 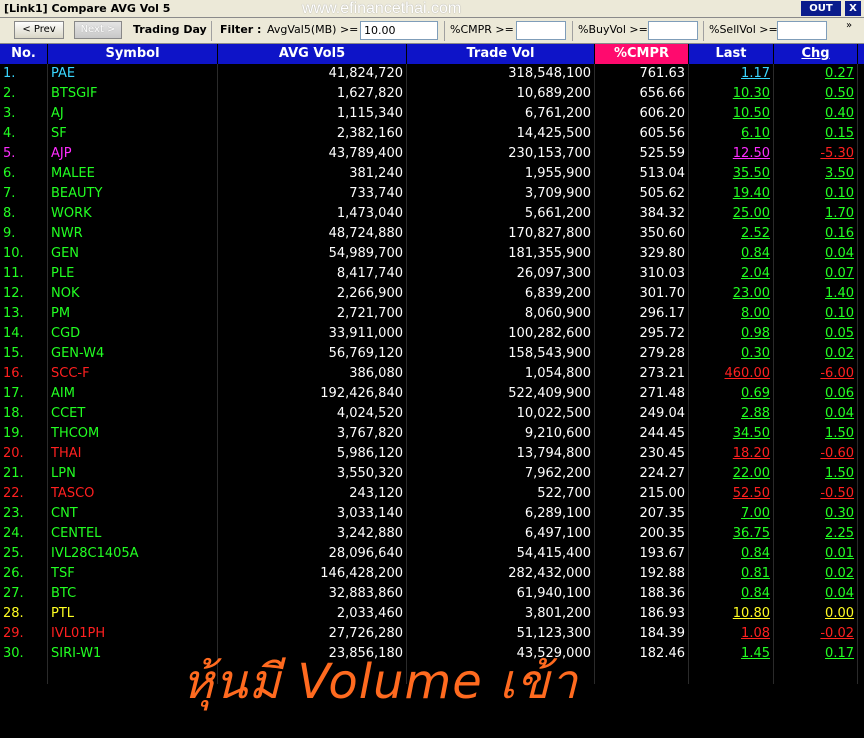 I want to click on cell-symbol: NWR, so click(x=133, y=234).